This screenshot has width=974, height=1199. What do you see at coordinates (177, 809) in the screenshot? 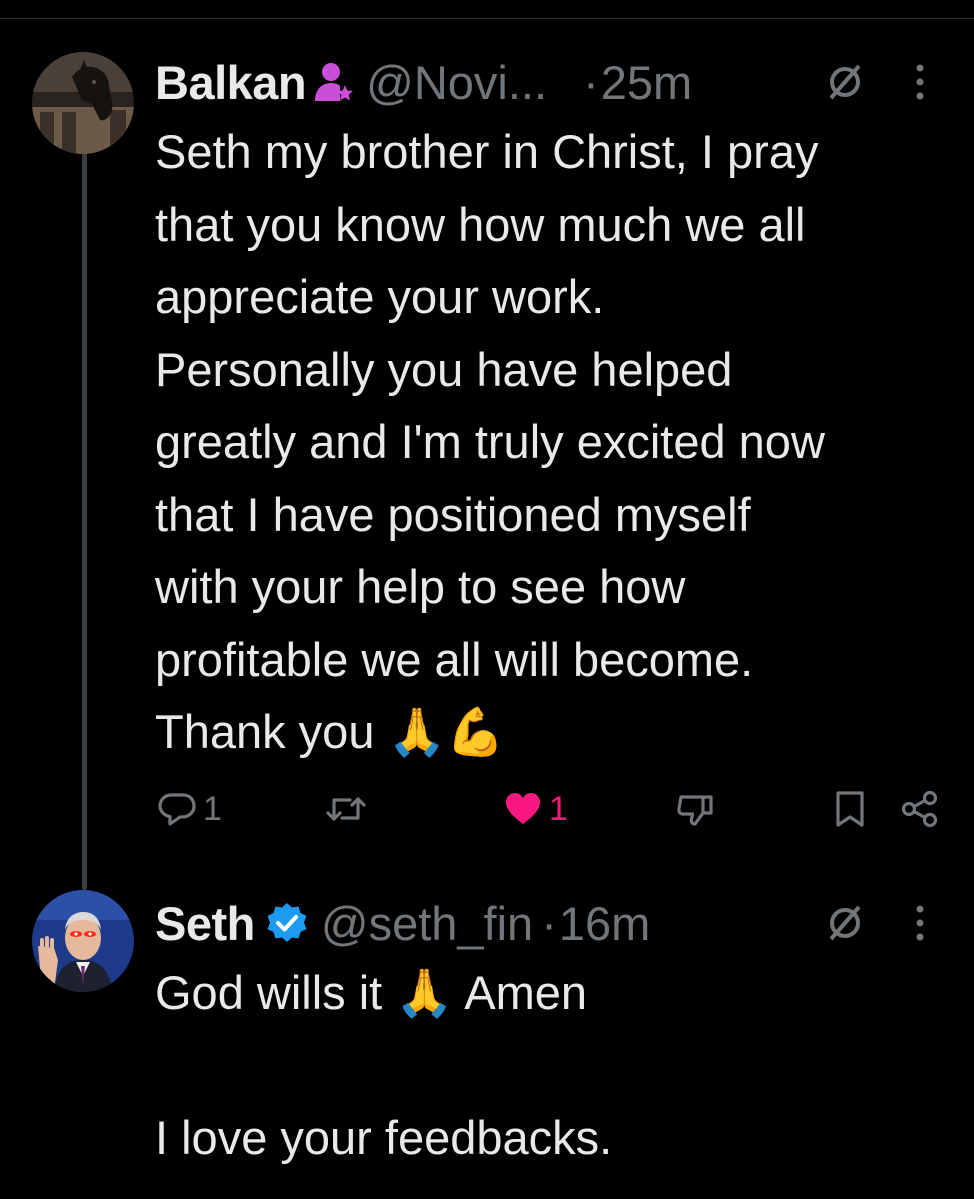
I see `reply-icon` at bounding box center [177, 809].